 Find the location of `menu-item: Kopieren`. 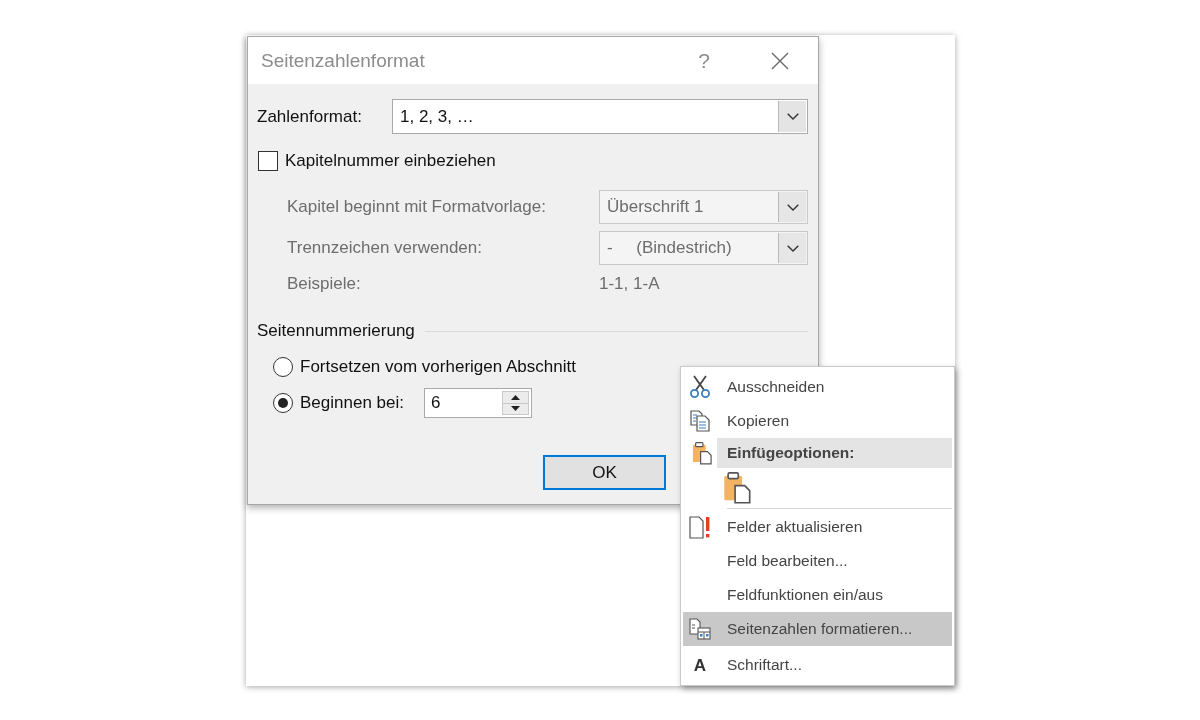

menu-item: Kopieren is located at coordinates (817, 421).